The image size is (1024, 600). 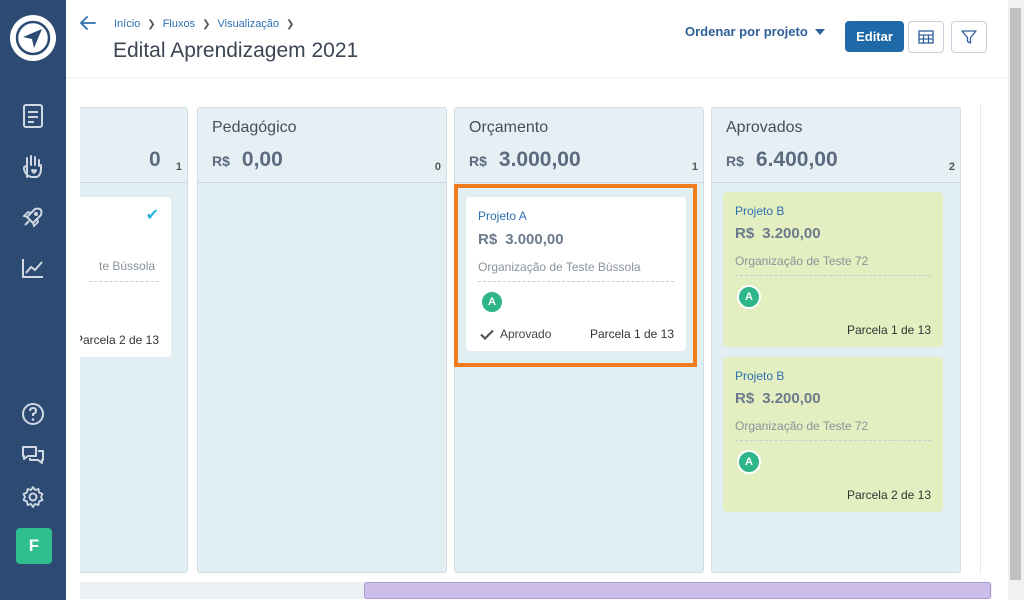 I want to click on table-icon, so click(x=926, y=37).